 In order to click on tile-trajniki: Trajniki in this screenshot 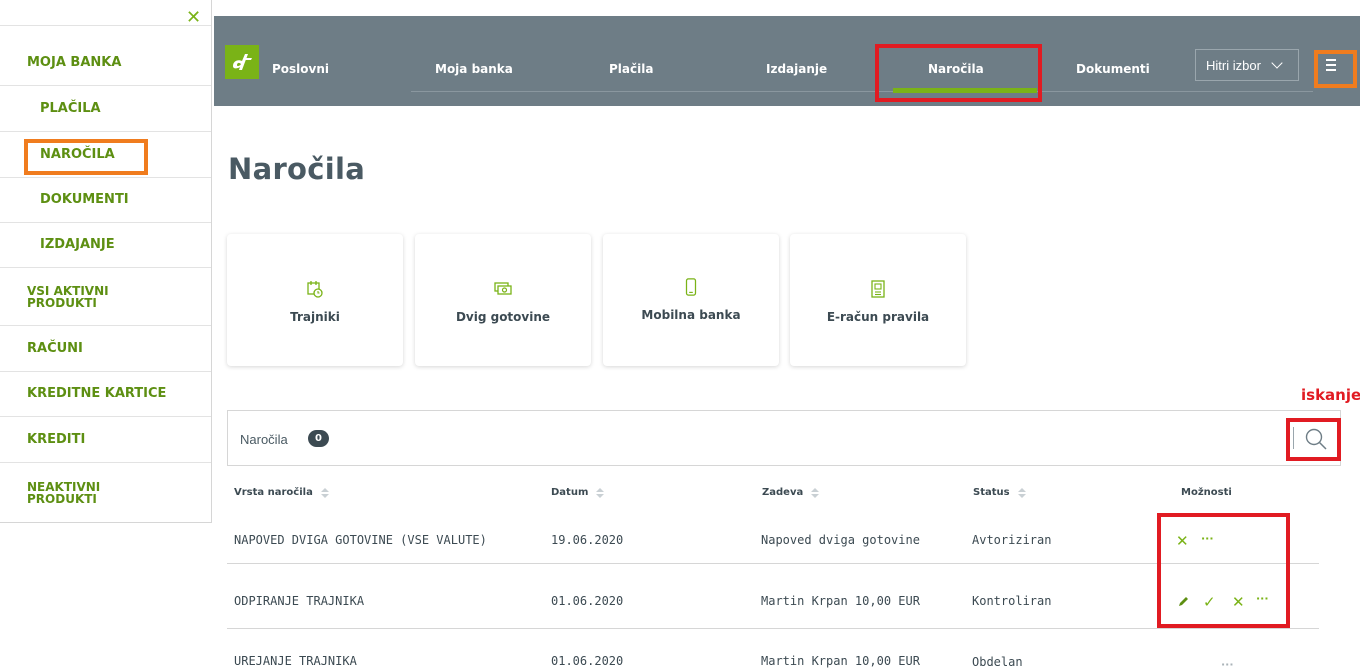, I will do `click(315, 300)`.